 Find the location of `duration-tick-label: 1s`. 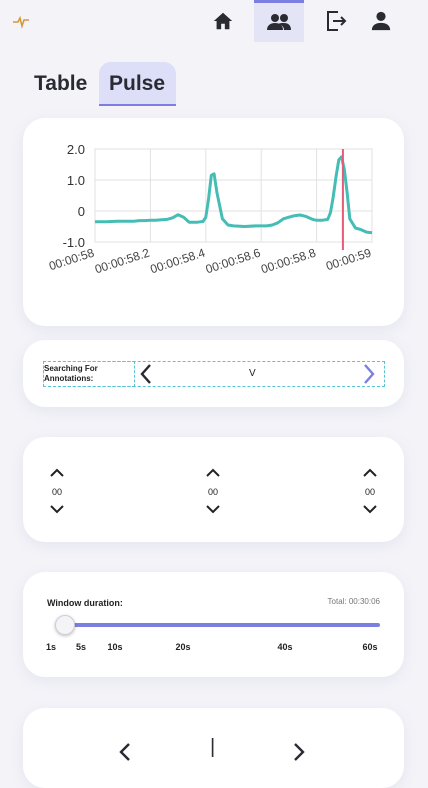

duration-tick-label: 1s is located at coordinates (51, 647).